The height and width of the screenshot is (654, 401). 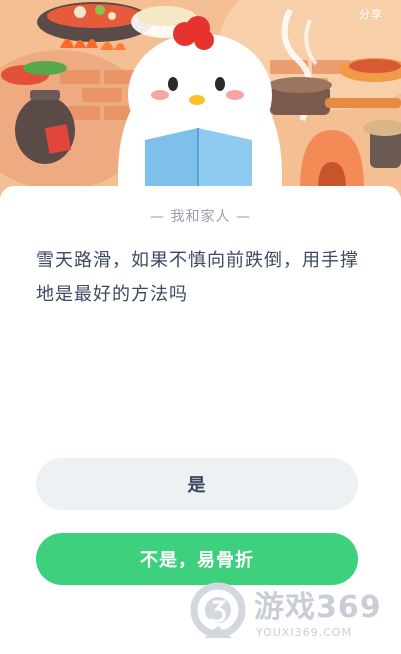 What do you see at coordinates (197, 560) in the screenshot?
I see `answer-option-label: 不是，易骨折` at bounding box center [197, 560].